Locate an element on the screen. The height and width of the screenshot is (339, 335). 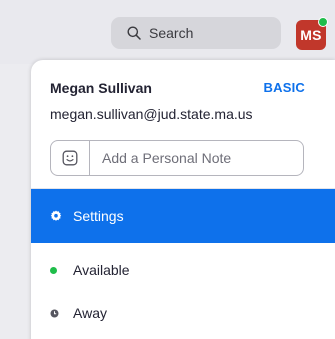
available-status-icon is located at coordinates (53, 270).